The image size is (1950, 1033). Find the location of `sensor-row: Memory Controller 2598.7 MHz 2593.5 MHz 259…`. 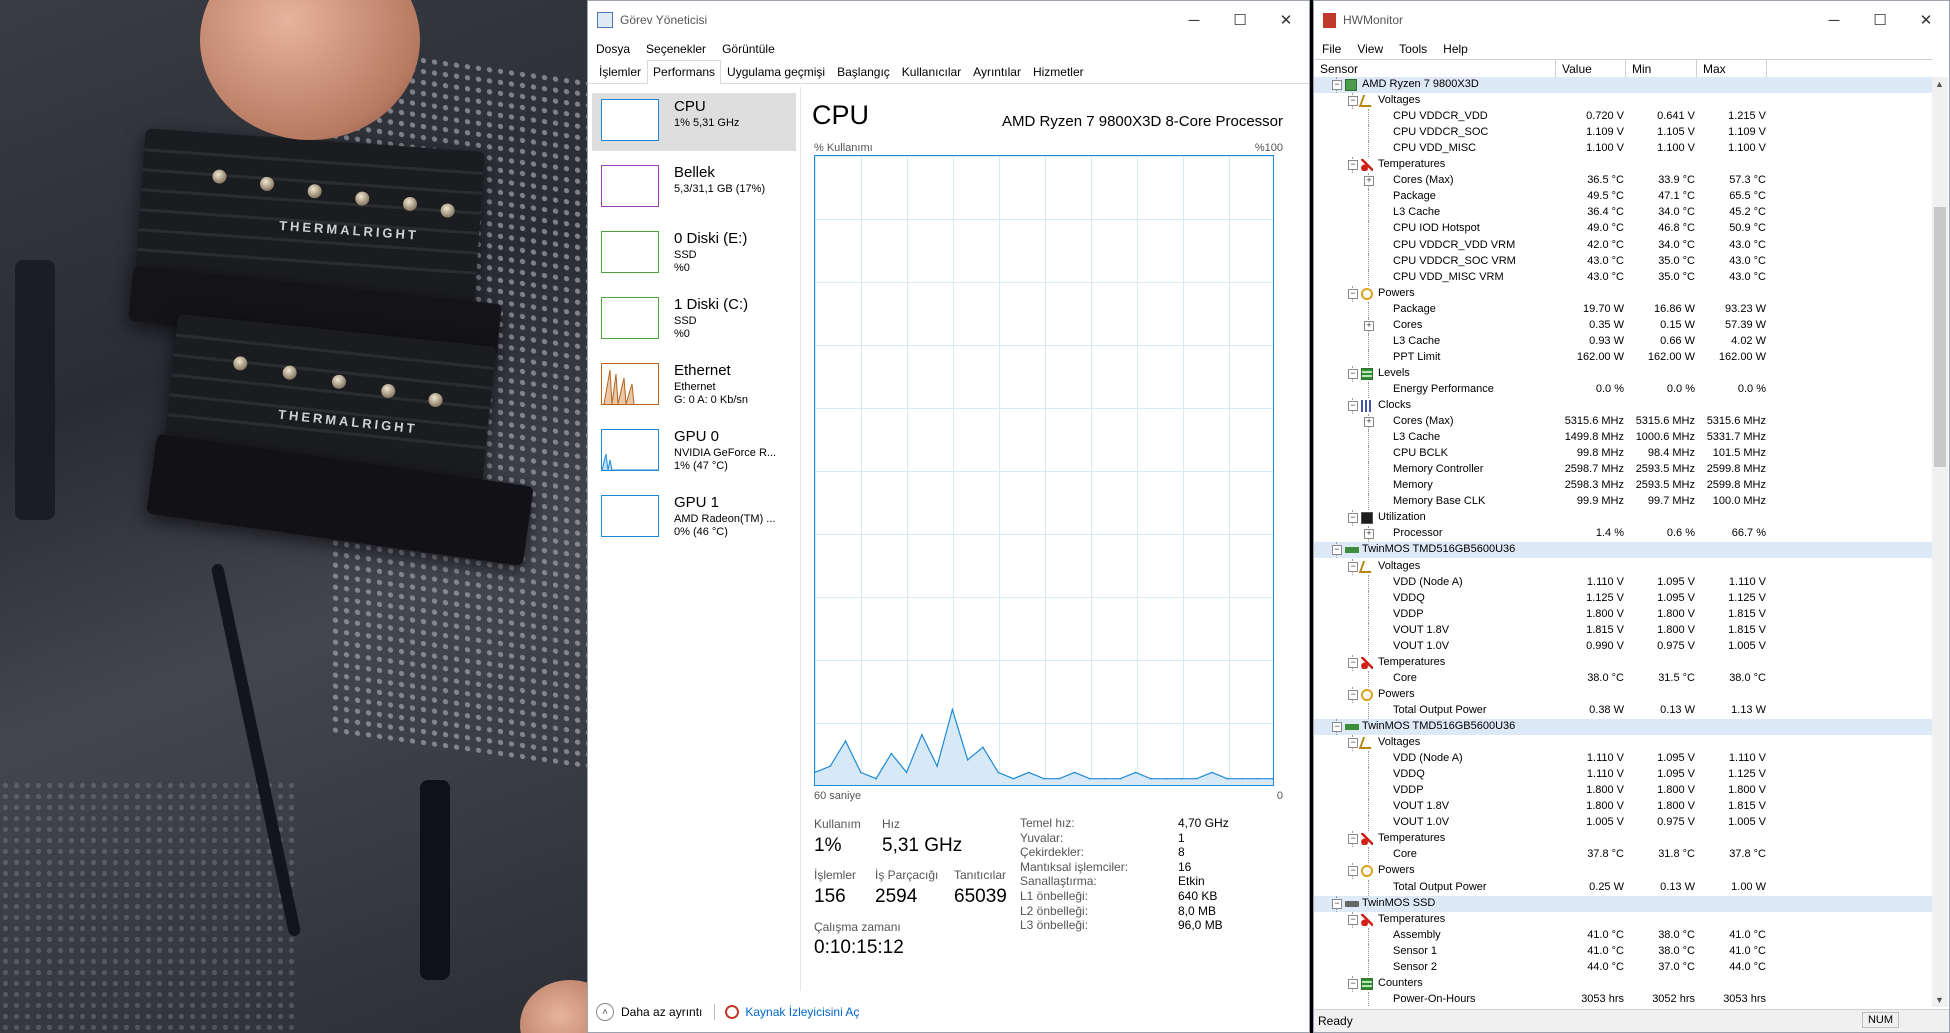

sensor-row: Memory Controller 2598.7 MHz 2593.5 MHz 259… is located at coordinates (1623, 470).